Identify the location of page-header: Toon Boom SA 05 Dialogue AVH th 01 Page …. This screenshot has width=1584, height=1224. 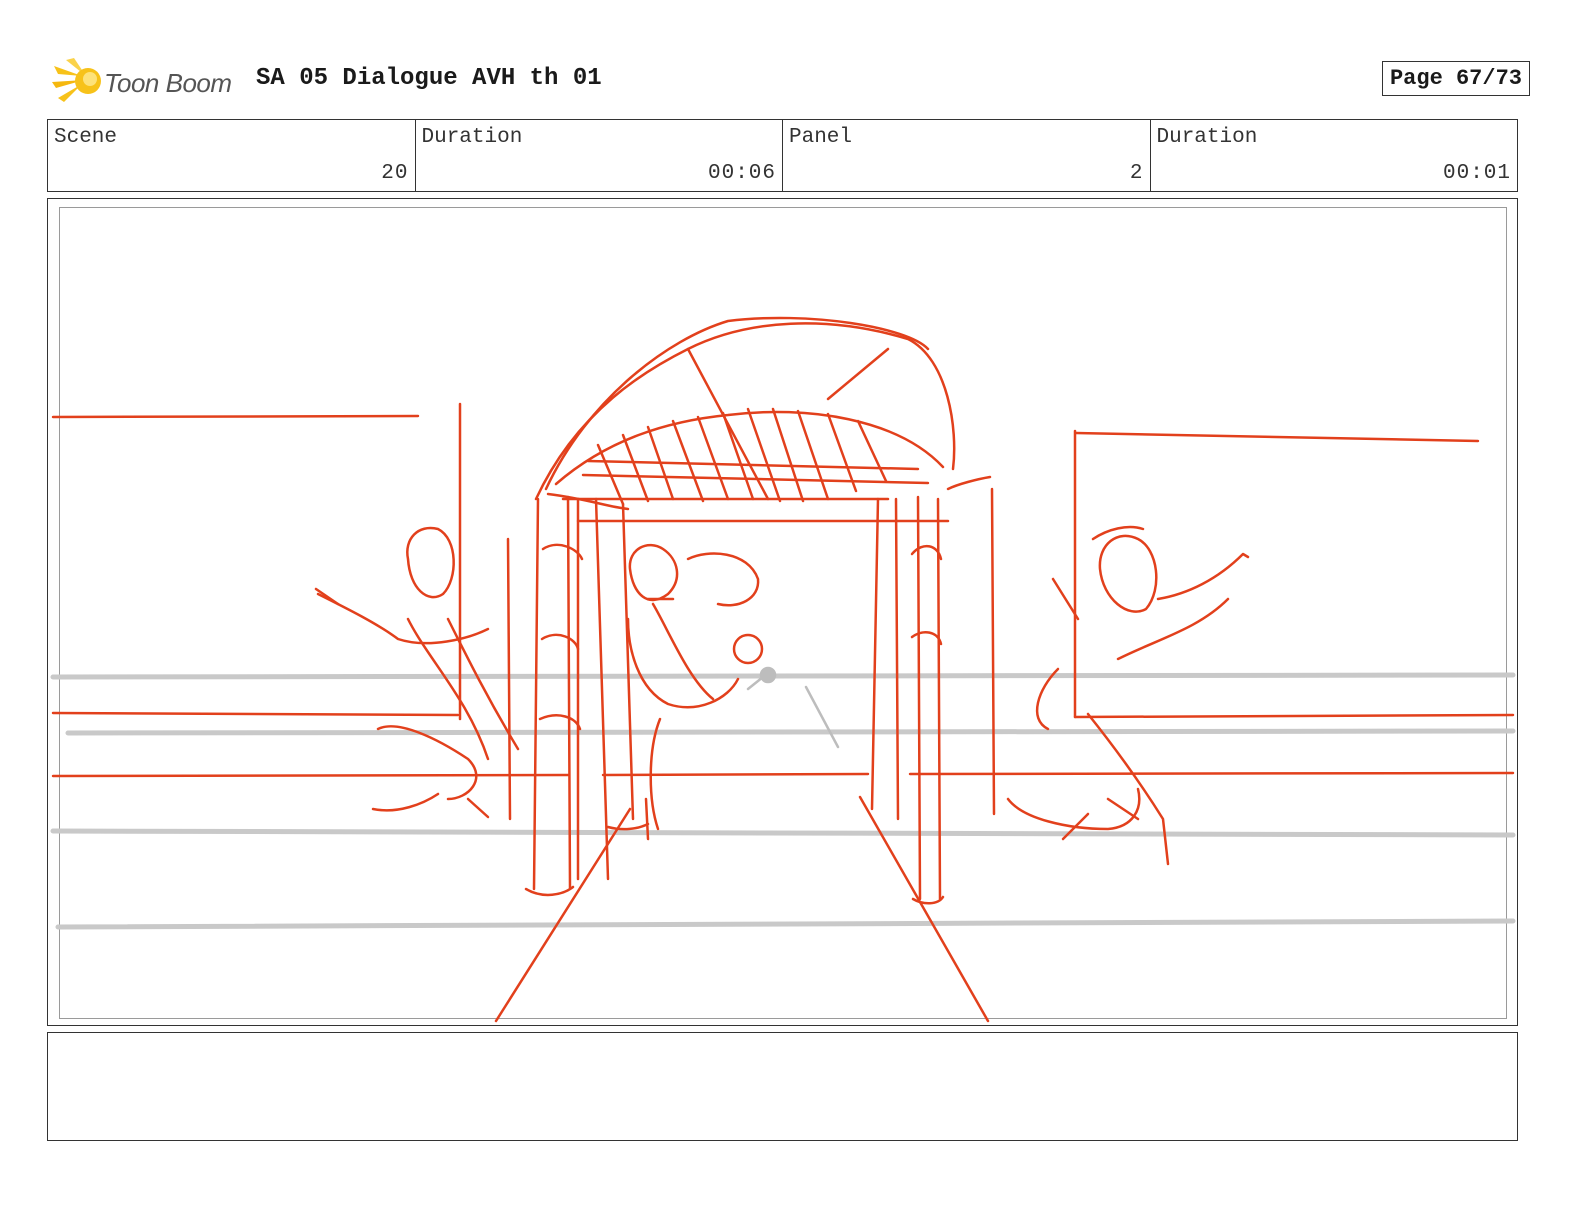
(792, 80).